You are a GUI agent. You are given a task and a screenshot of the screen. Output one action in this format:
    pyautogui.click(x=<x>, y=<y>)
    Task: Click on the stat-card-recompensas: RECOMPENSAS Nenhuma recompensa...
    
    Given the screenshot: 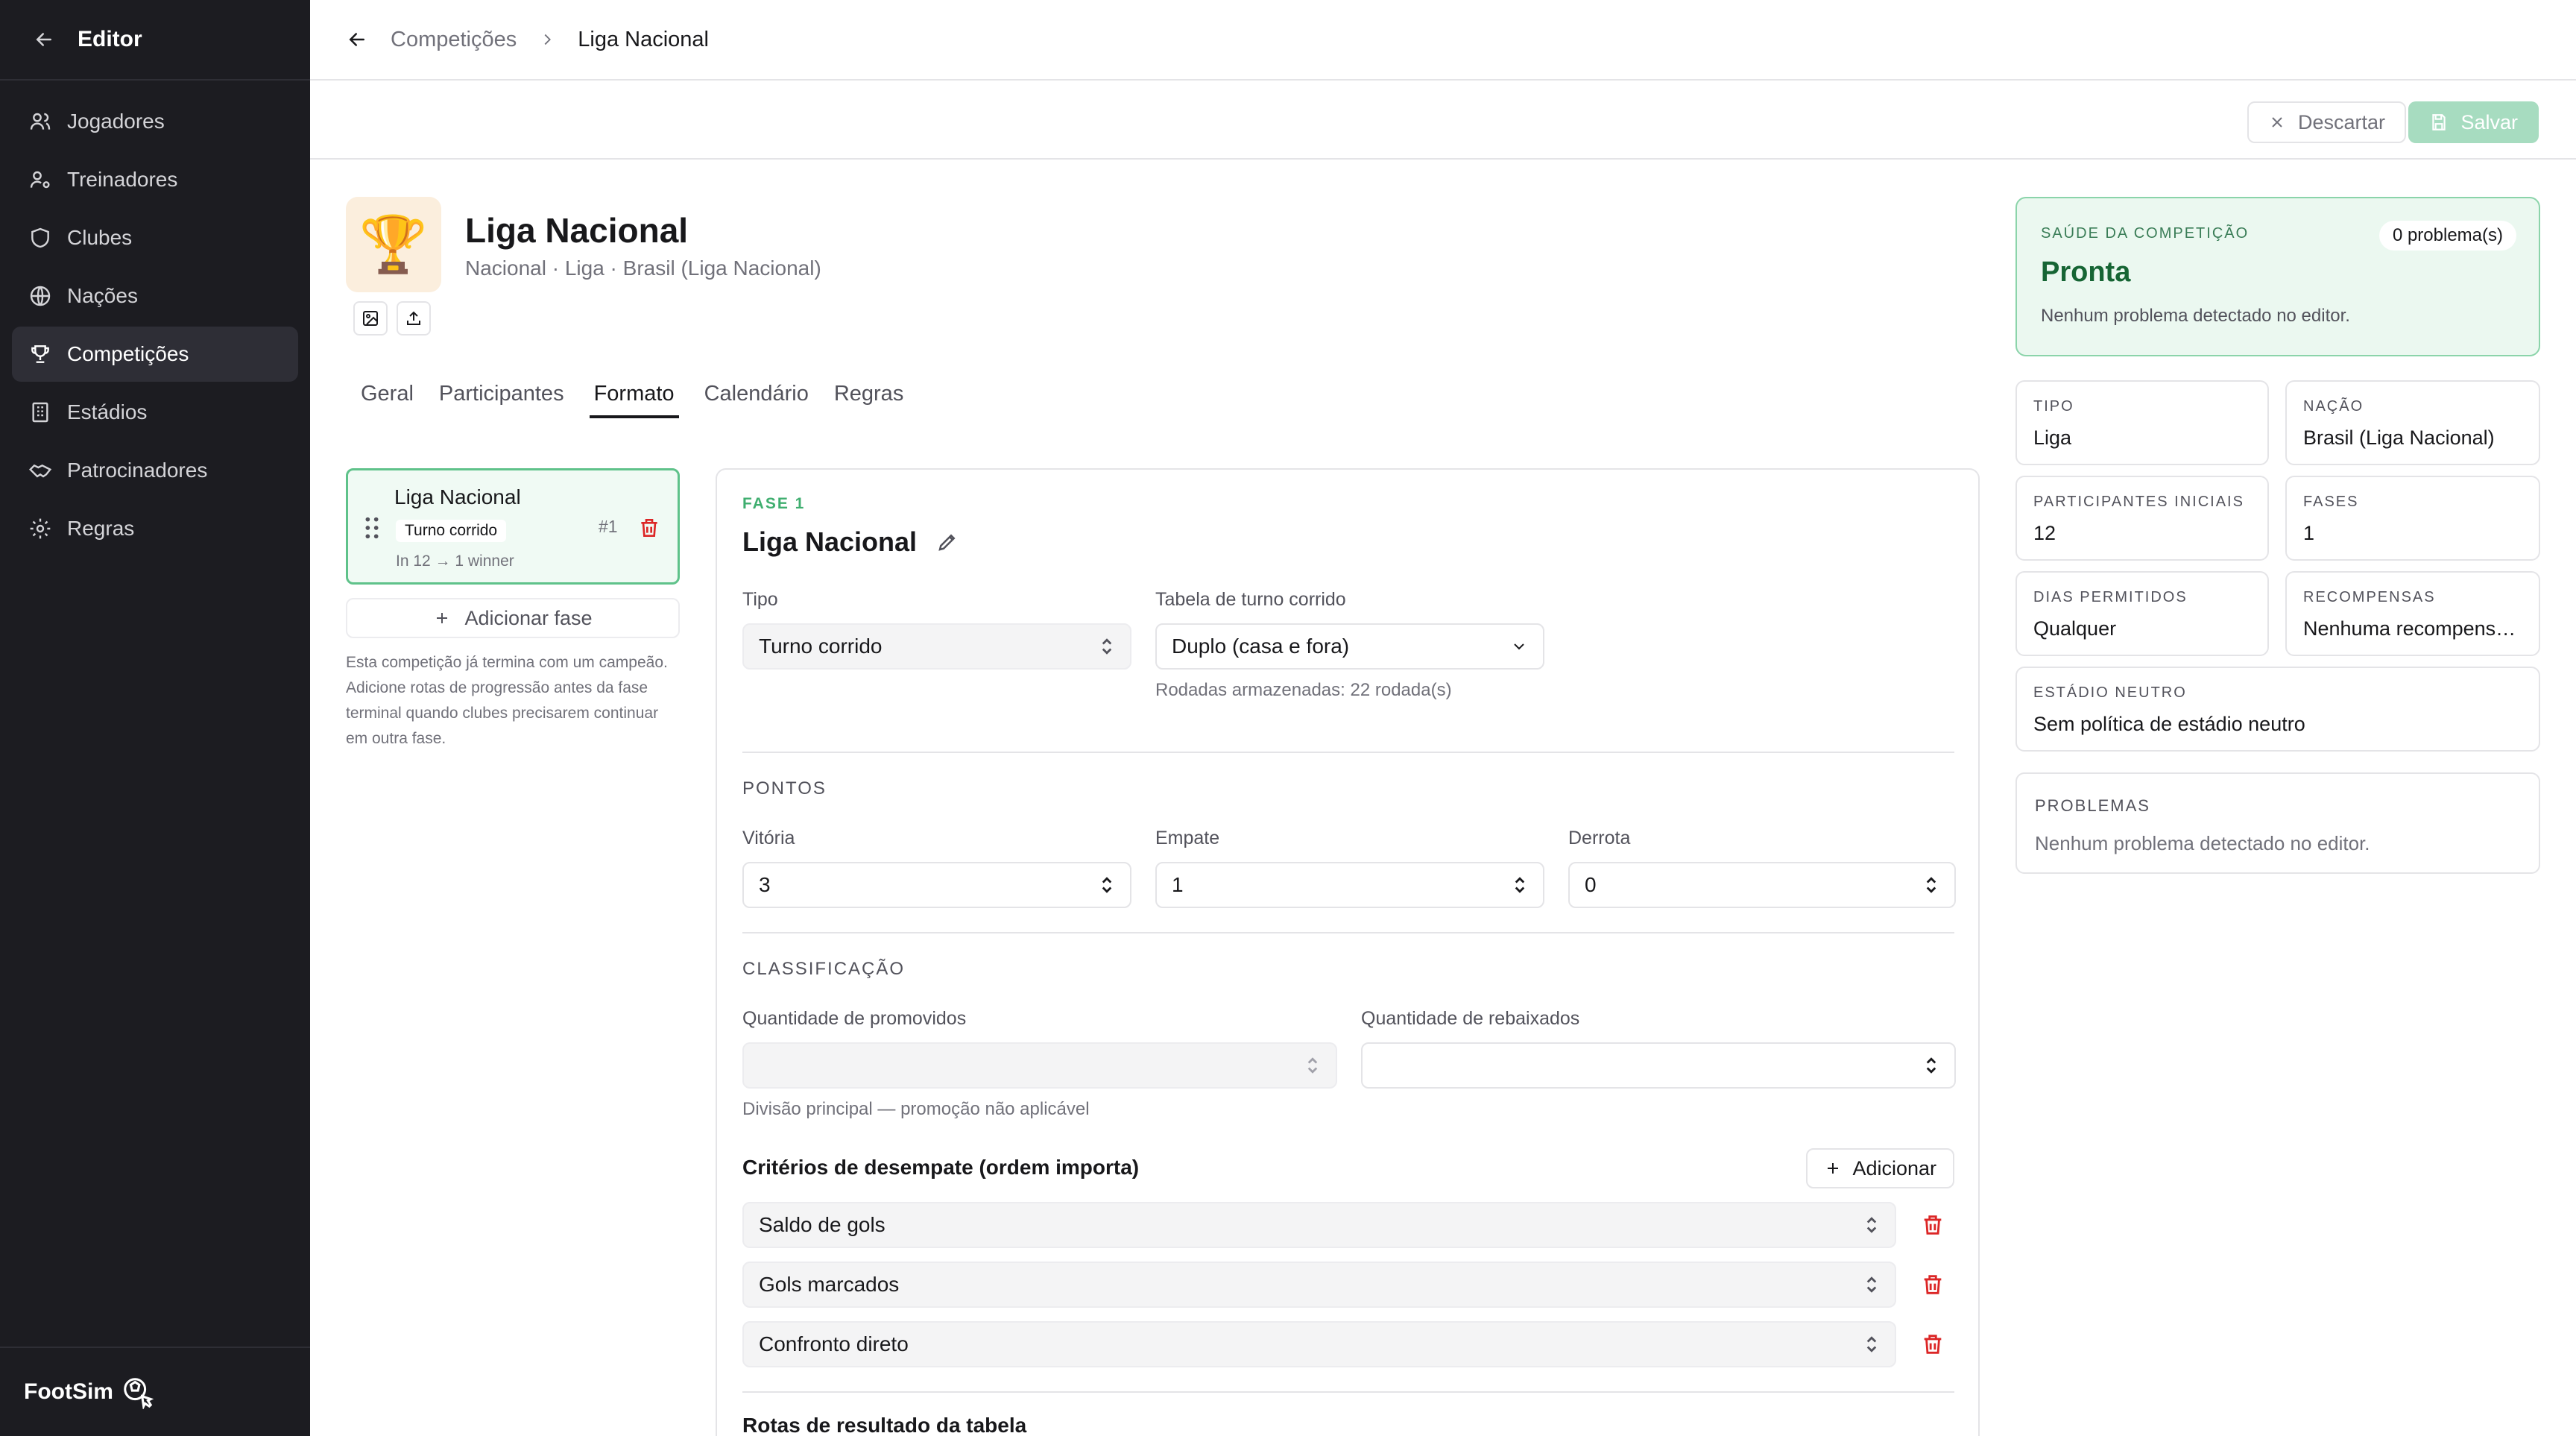 What is the action you would take?
    pyautogui.click(x=2412, y=613)
    